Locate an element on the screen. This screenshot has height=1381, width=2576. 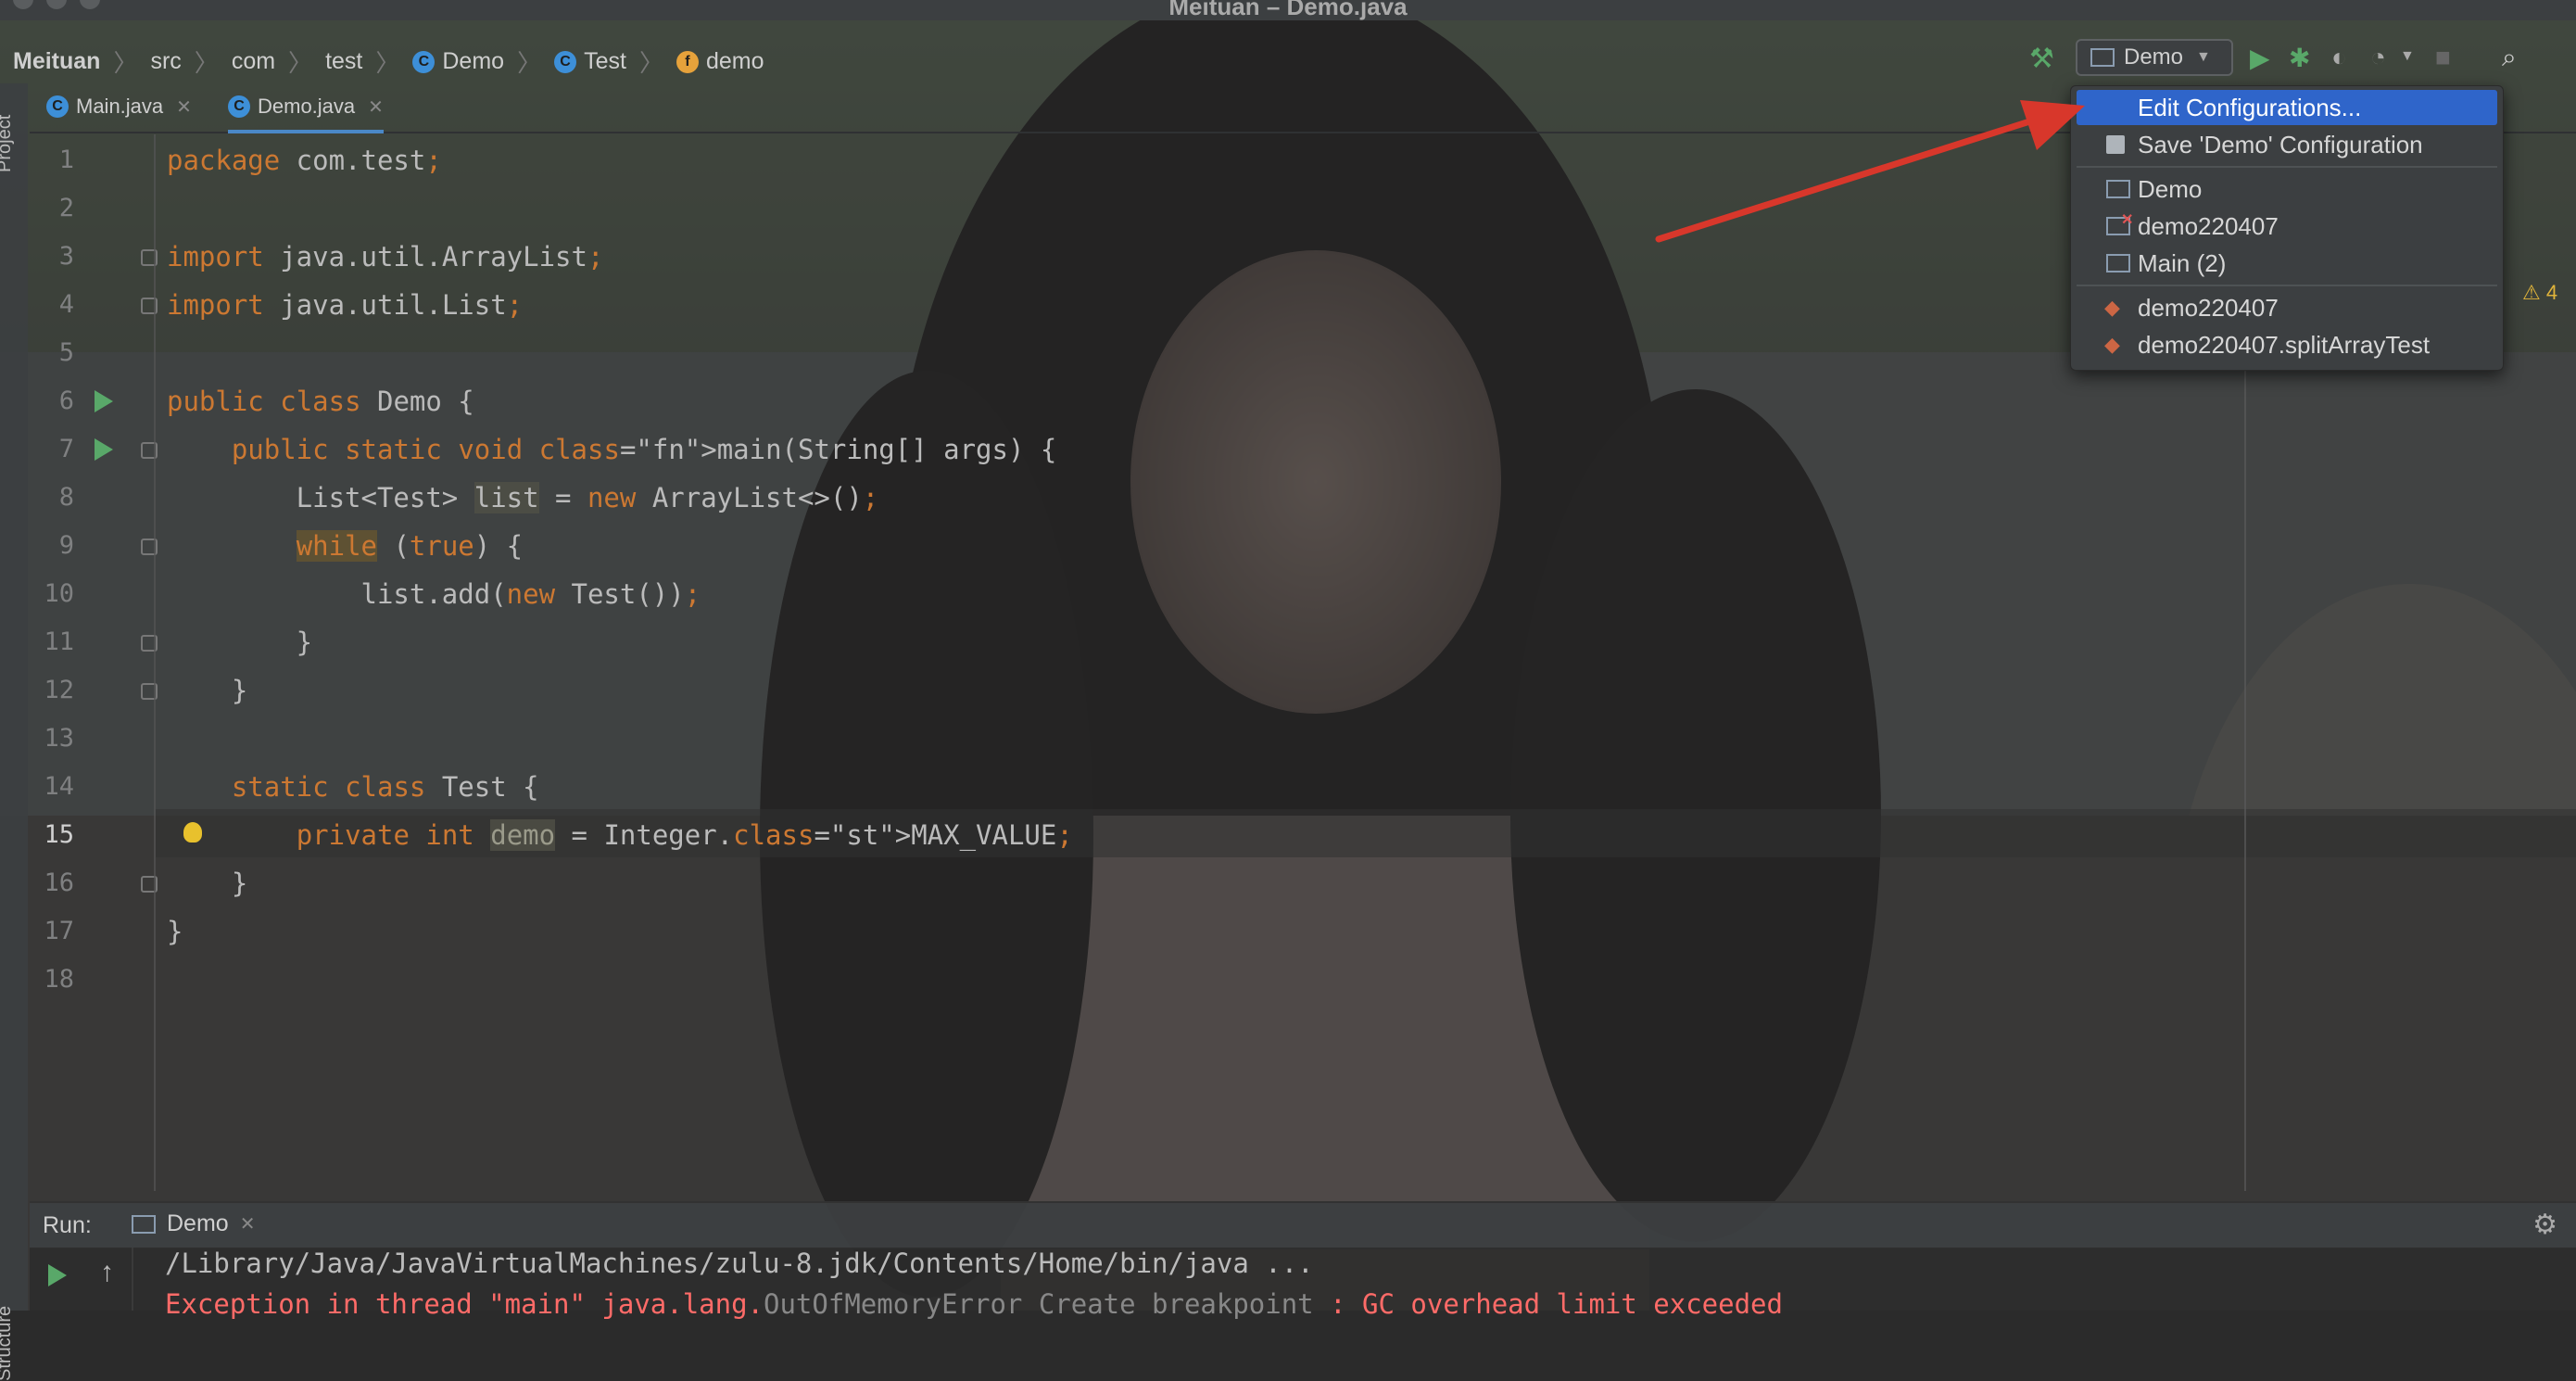
menu-item-label: Demo is located at coordinates (2170, 188).